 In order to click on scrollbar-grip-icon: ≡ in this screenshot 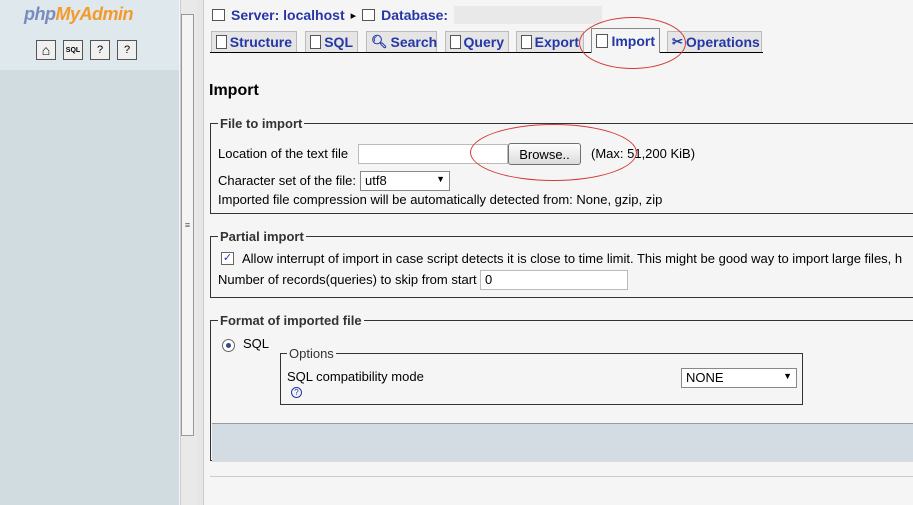, I will do `click(187, 225)`.